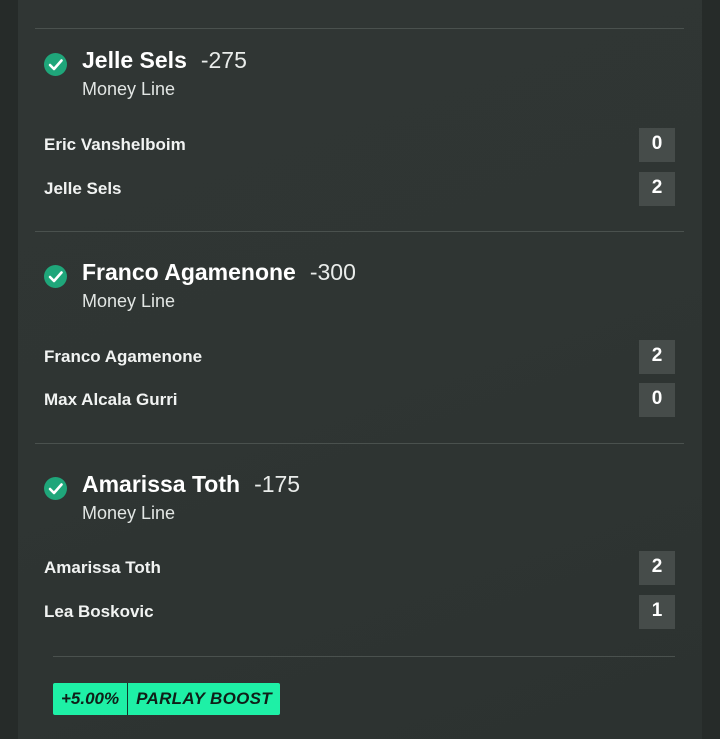 Image resolution: width=720 pixels, height=739 pixels. I want to click on parlay-boost-badge: +5.00% PARLAY BOOST, so click(166, 699).